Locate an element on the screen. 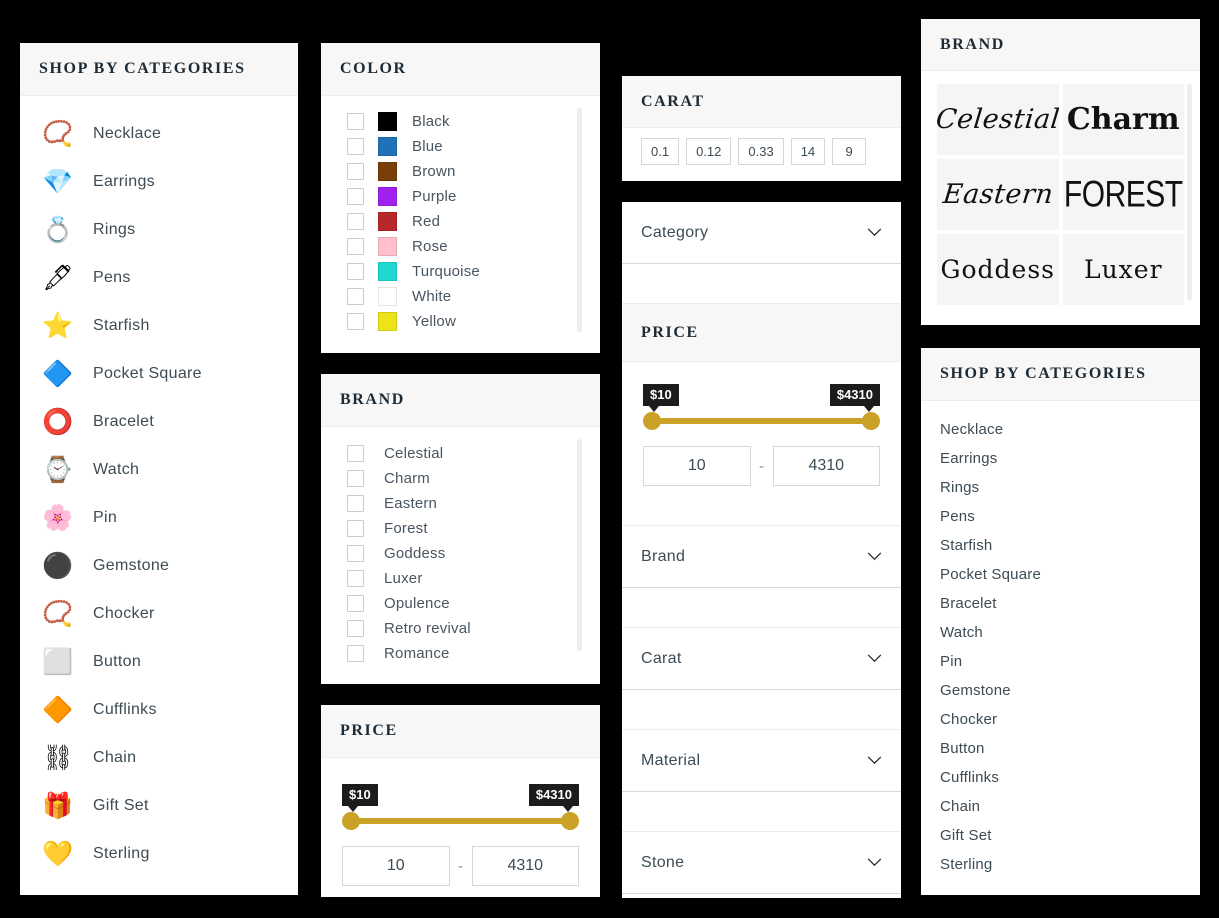 This screenshot has width=1219, height=918. price-slider-min-handle is located at coordinates (351, 821).